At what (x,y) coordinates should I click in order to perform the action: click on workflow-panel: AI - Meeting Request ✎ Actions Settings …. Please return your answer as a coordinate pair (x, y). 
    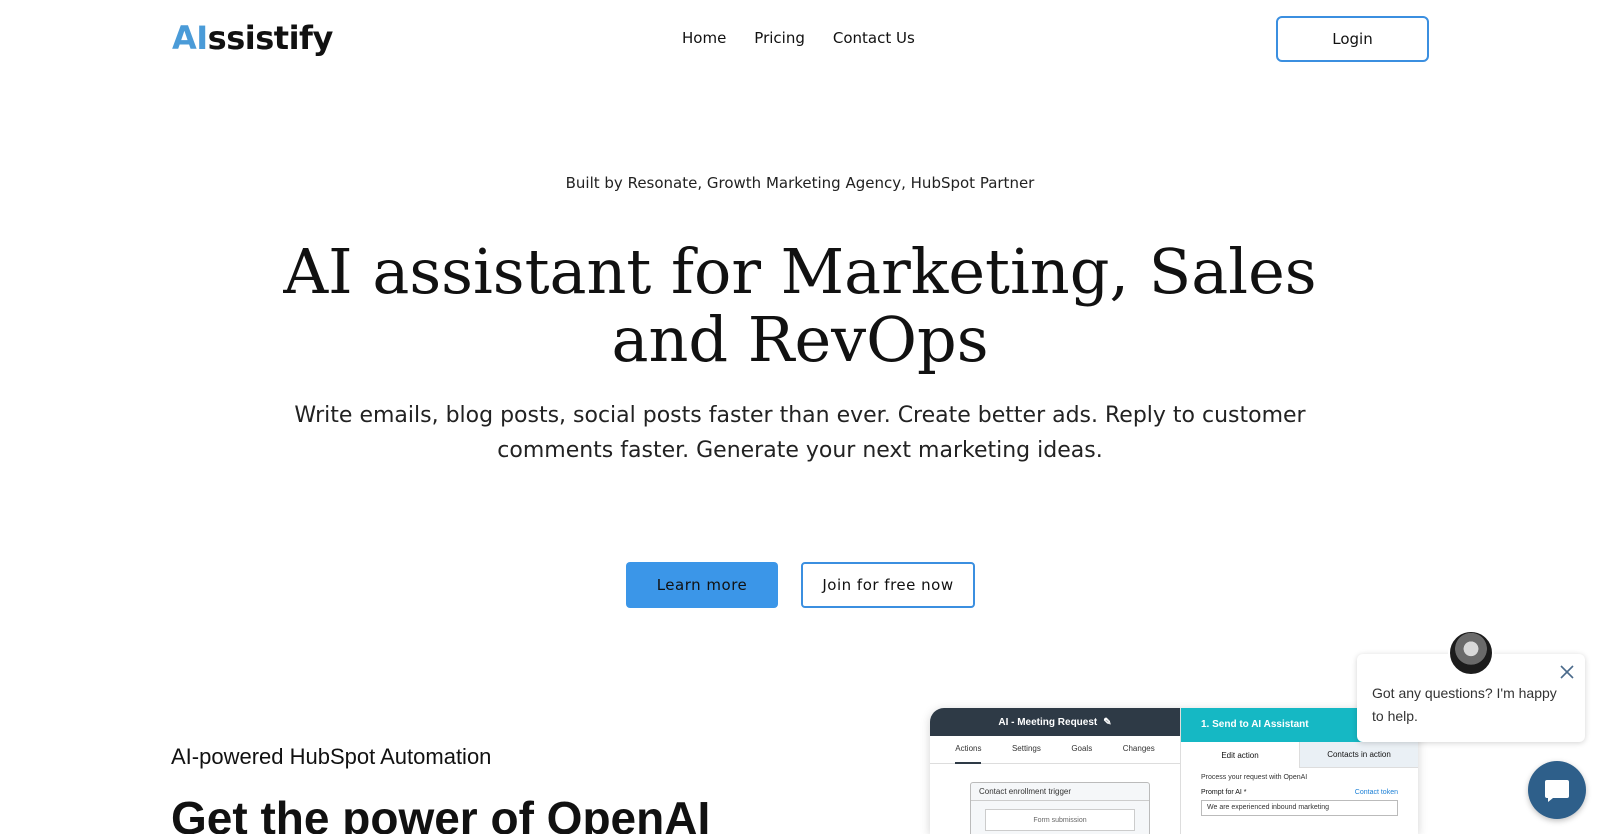
    Looking at the image, I should click on (1055, 771).